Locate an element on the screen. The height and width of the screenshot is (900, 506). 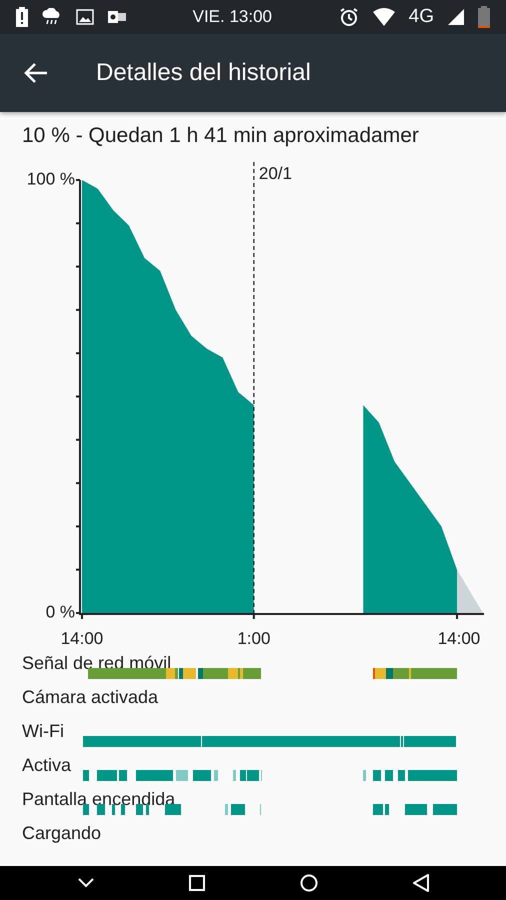
activity-label: Wi-Fi is located at coordinates (43, 731).